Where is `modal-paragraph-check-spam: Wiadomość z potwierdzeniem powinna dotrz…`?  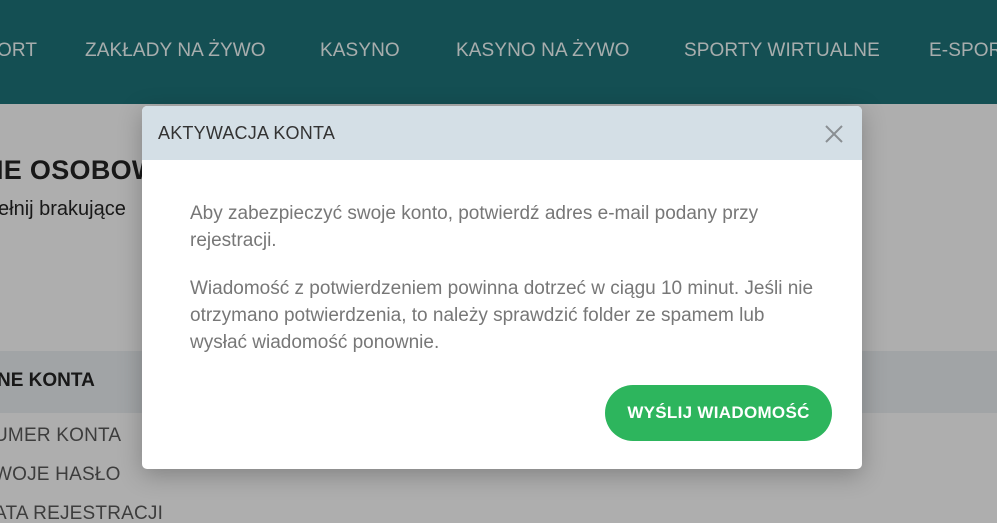 modal-paragraph-check-spam: Wiadomość z potwierdzeniem powinna dotrz… is located at coordinates (502, 315).